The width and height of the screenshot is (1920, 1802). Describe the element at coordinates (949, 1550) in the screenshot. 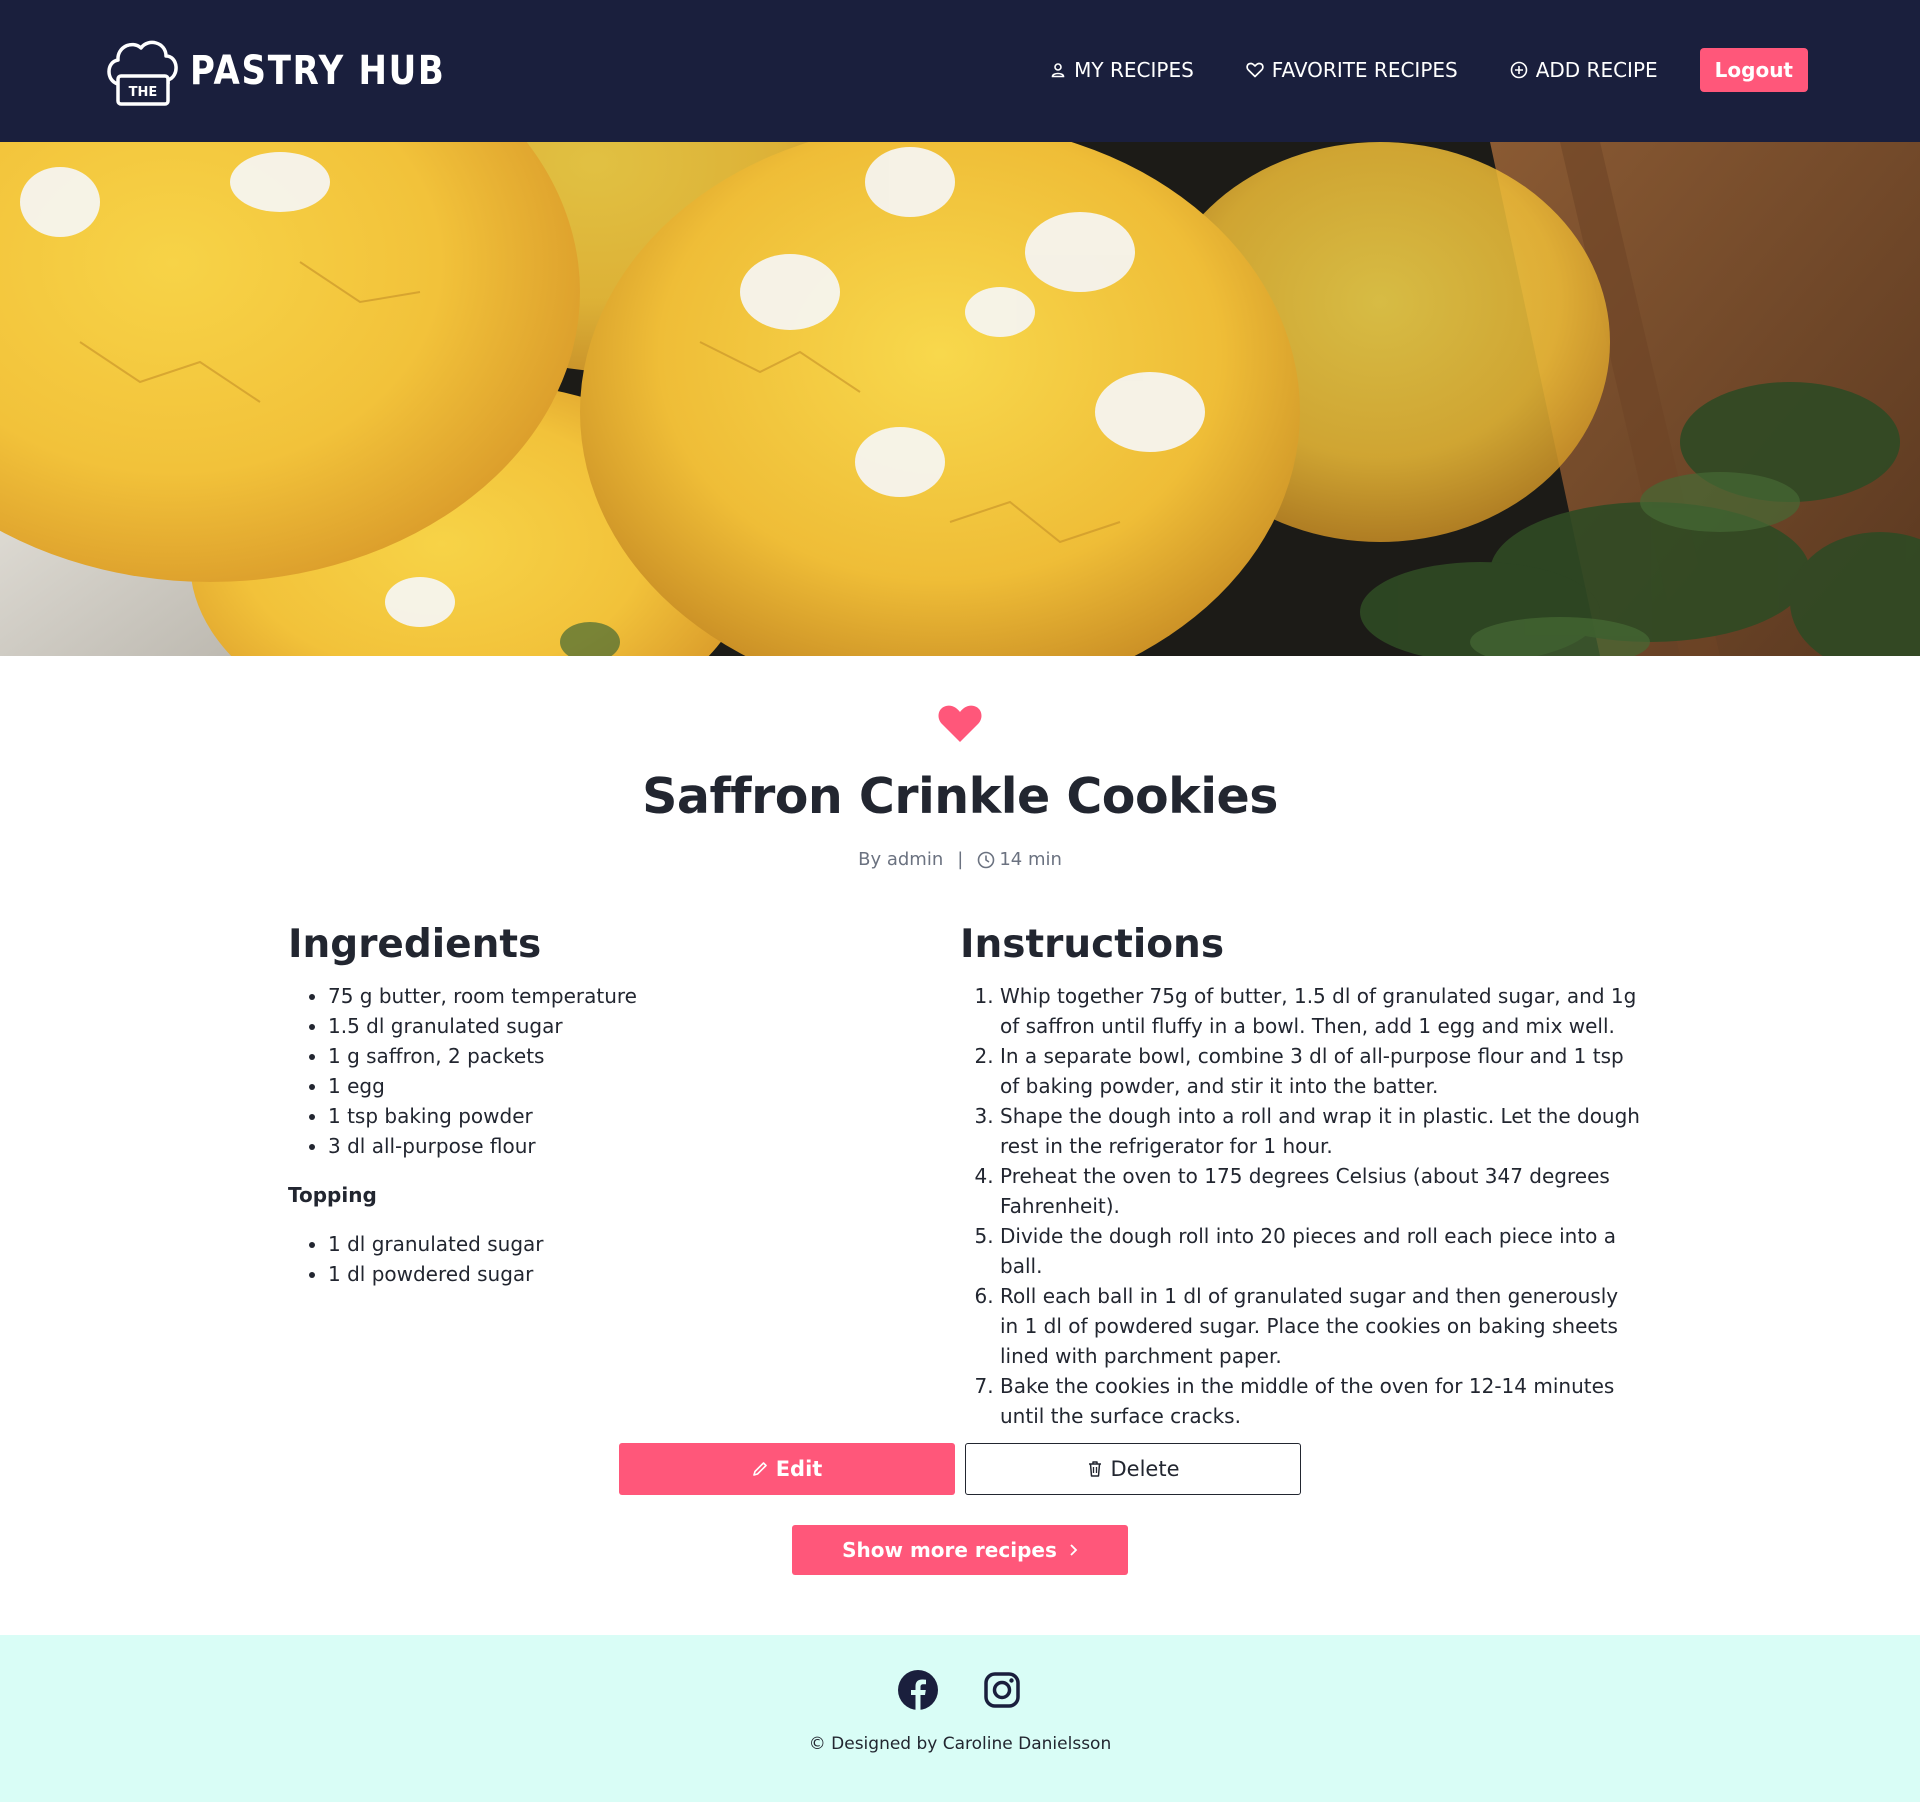

I see `show-more-label: Show more recipes` at that location.